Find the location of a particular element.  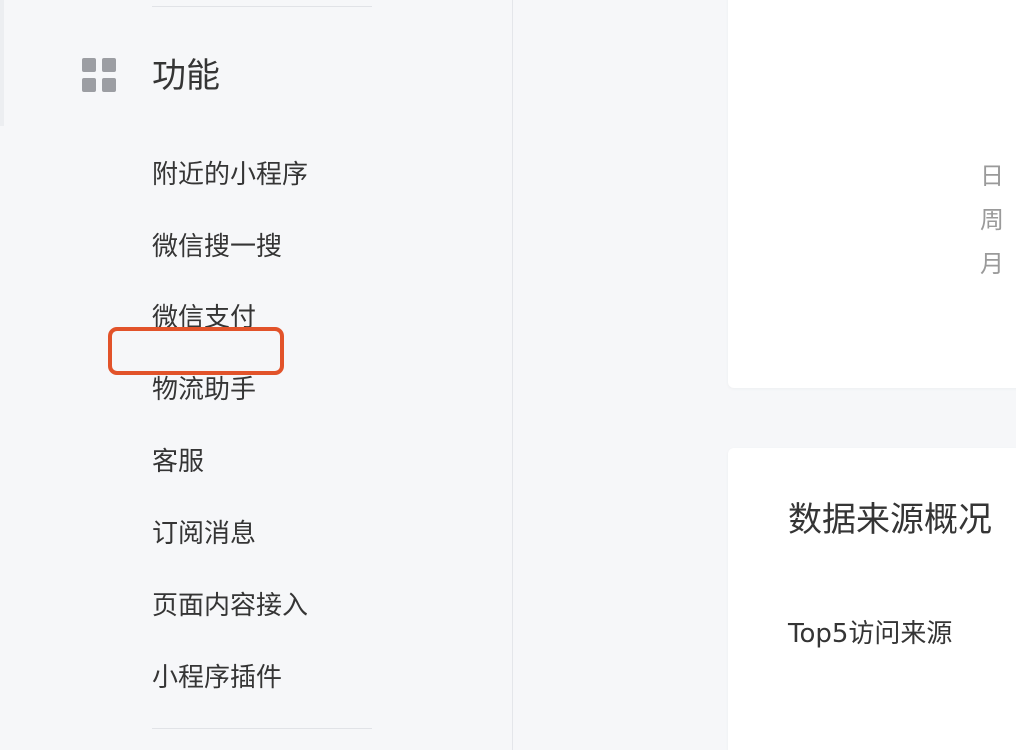

sidebar-item-nearby-miniprogram: 附近的小程序 is located at coordinates (230, 175).